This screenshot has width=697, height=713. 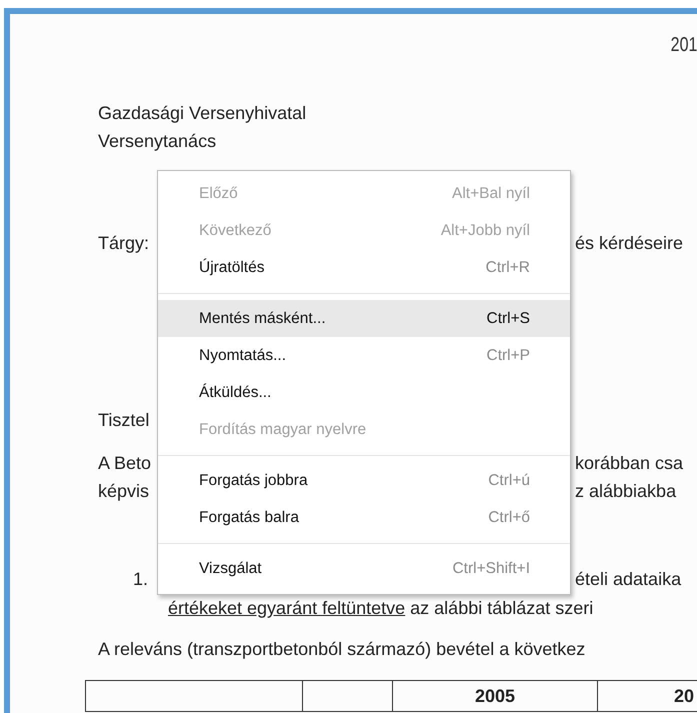 I want to click on table-header: 2005, so click(x=495, y=696).